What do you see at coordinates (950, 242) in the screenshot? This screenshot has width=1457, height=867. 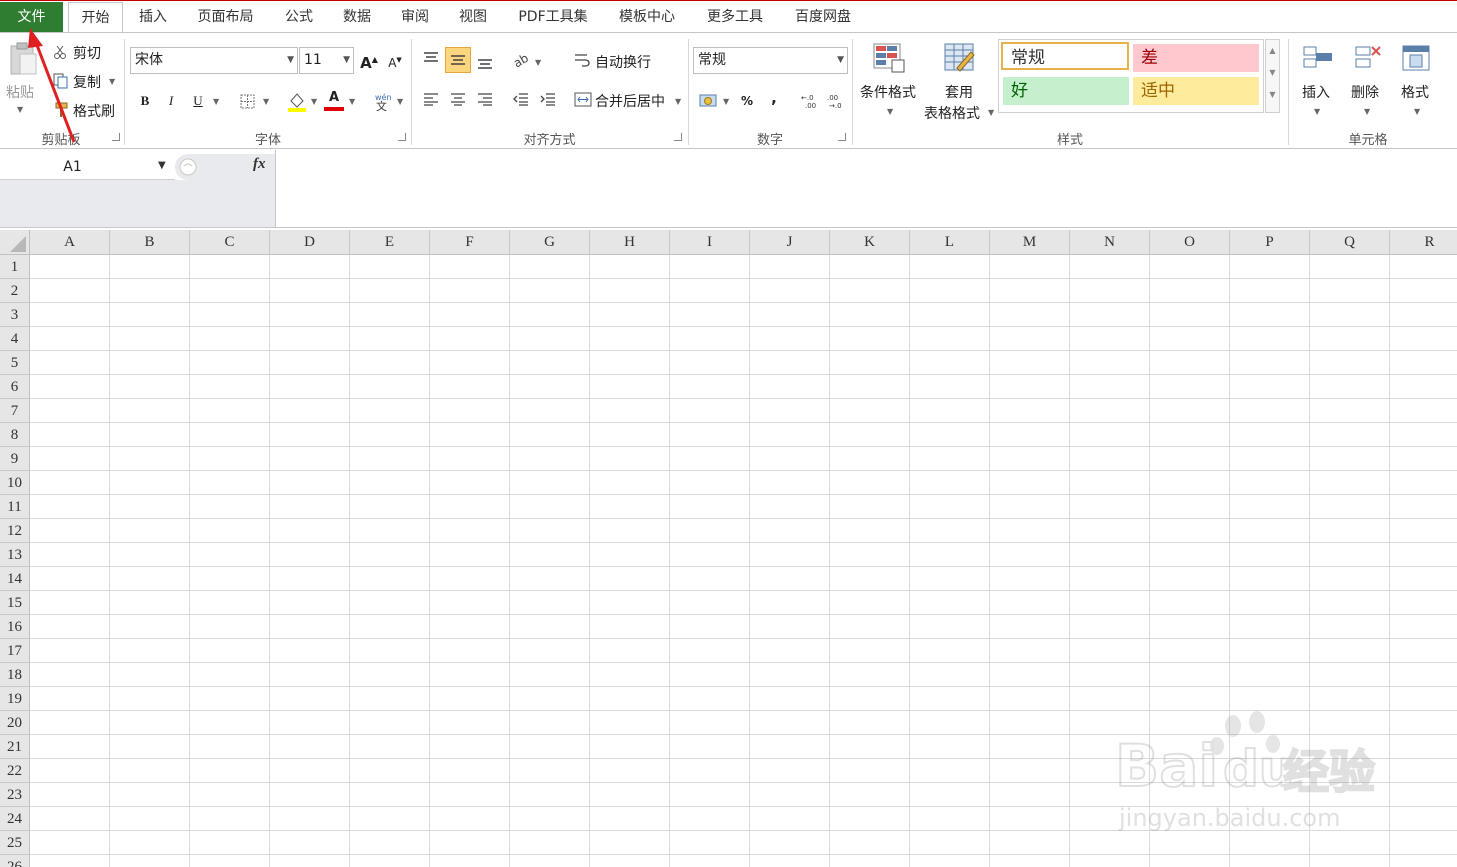 I see `column-header: L` at bounding box center [950, 242].